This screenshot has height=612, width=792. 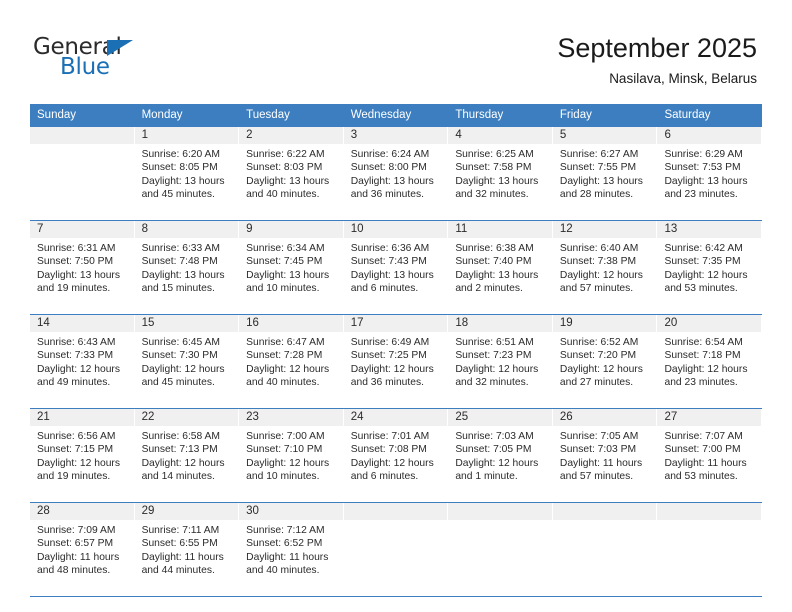 What do you see at coordinates (709, 417) in the screenshot?
I see `day-number: 27` at bounding box center [709, 417].